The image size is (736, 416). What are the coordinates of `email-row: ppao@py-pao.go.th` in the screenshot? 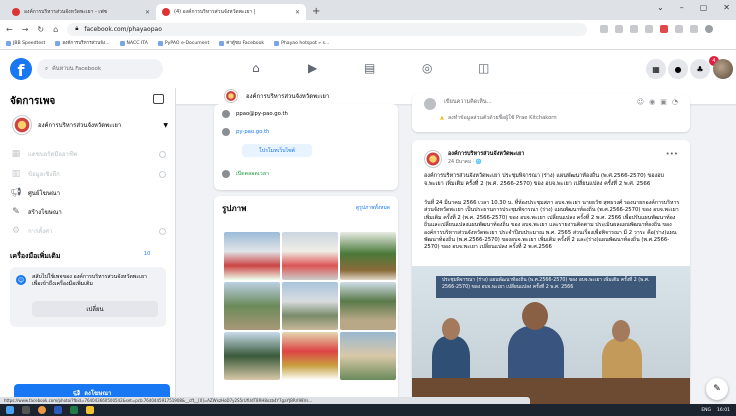 It's located at (255, 114).